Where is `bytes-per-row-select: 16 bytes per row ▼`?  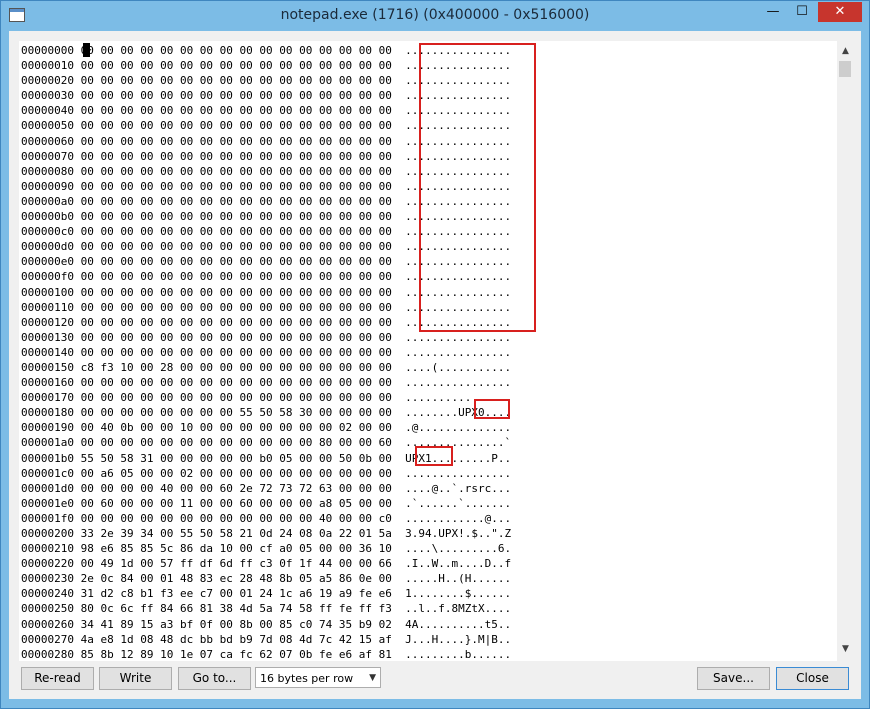 bytes-per-row-select: 16 bytes per row ▼ is located at coordinates (318, 677).